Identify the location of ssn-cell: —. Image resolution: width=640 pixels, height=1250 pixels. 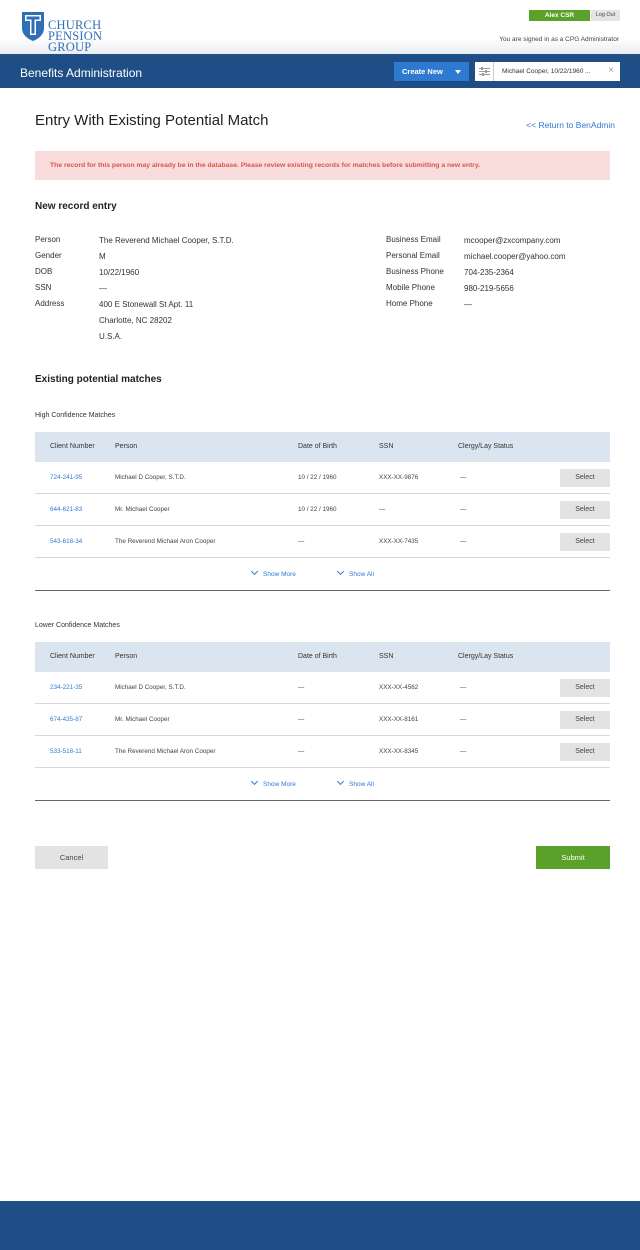
(382, 509).